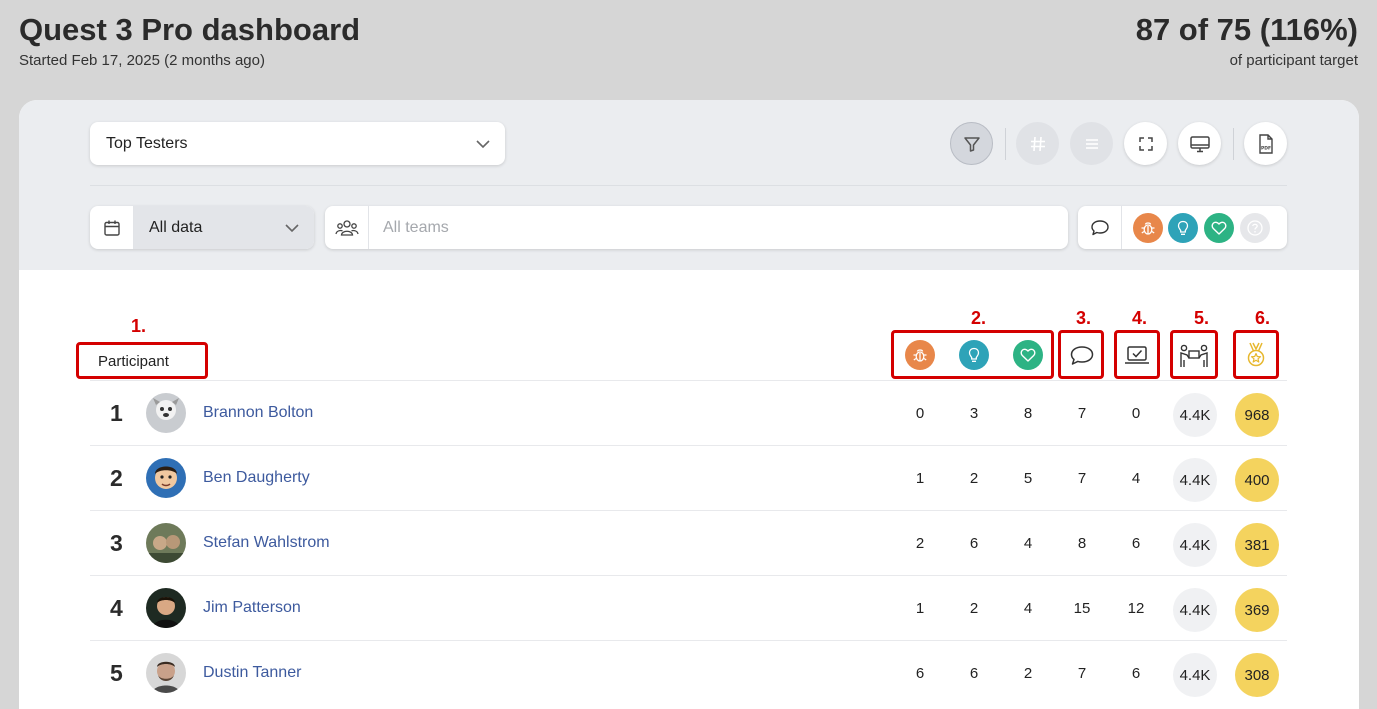 The image size is (1377, 709). I want to click on hashtag-icon, so click(1037, 143).